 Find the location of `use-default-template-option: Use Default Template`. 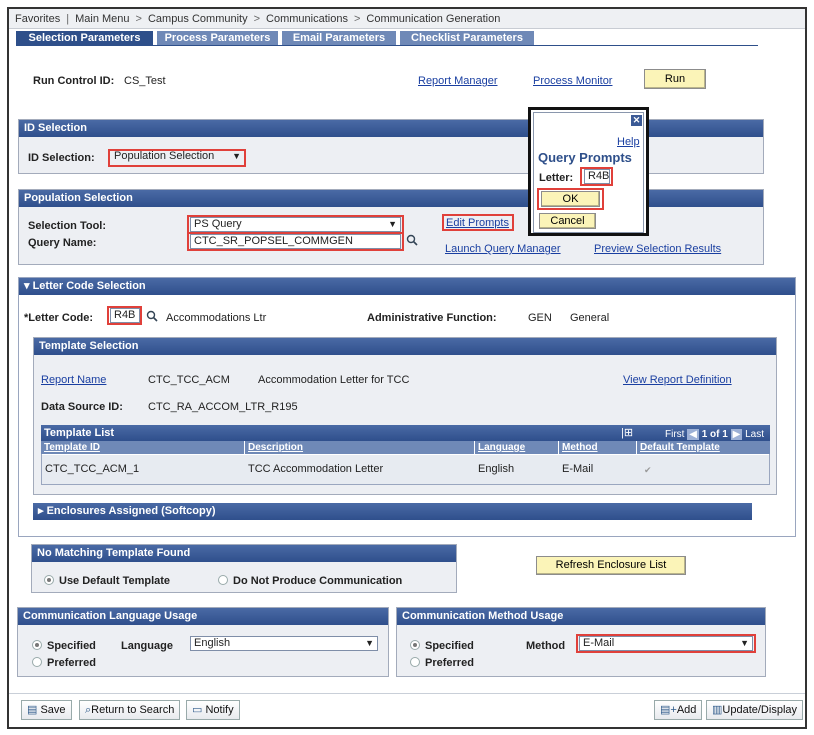

use-default-template-option: Use Default Template is located at coordinates (107, 581).